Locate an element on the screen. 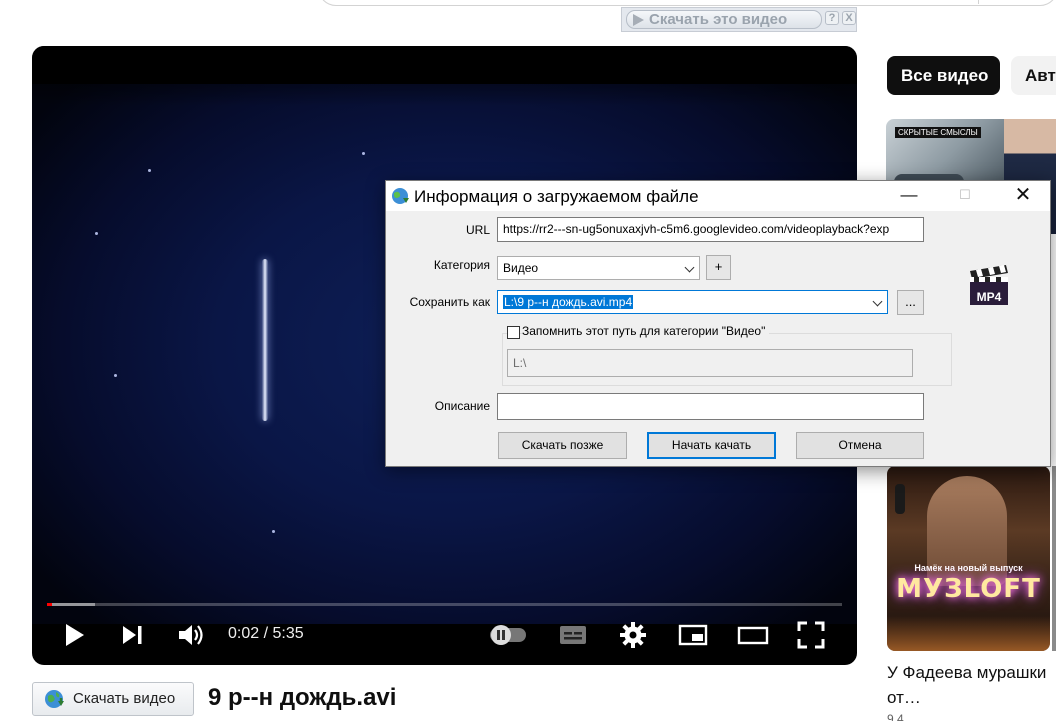 Image resolution: width=1056 pixels, height=721 pixels. description-field is located at coordinates (710, 406).